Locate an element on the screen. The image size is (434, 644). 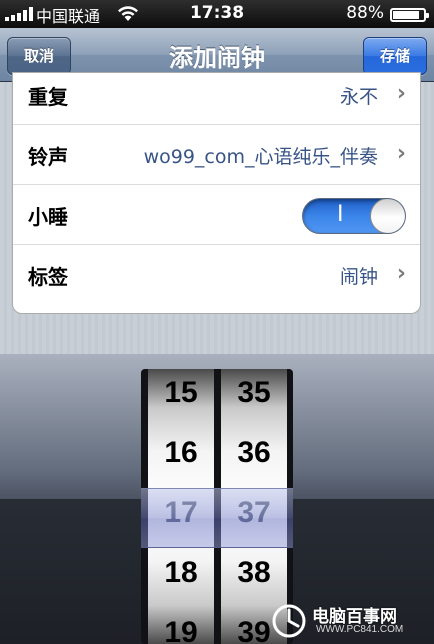
battery-percent: 88% is located at coordinates (365, 13).